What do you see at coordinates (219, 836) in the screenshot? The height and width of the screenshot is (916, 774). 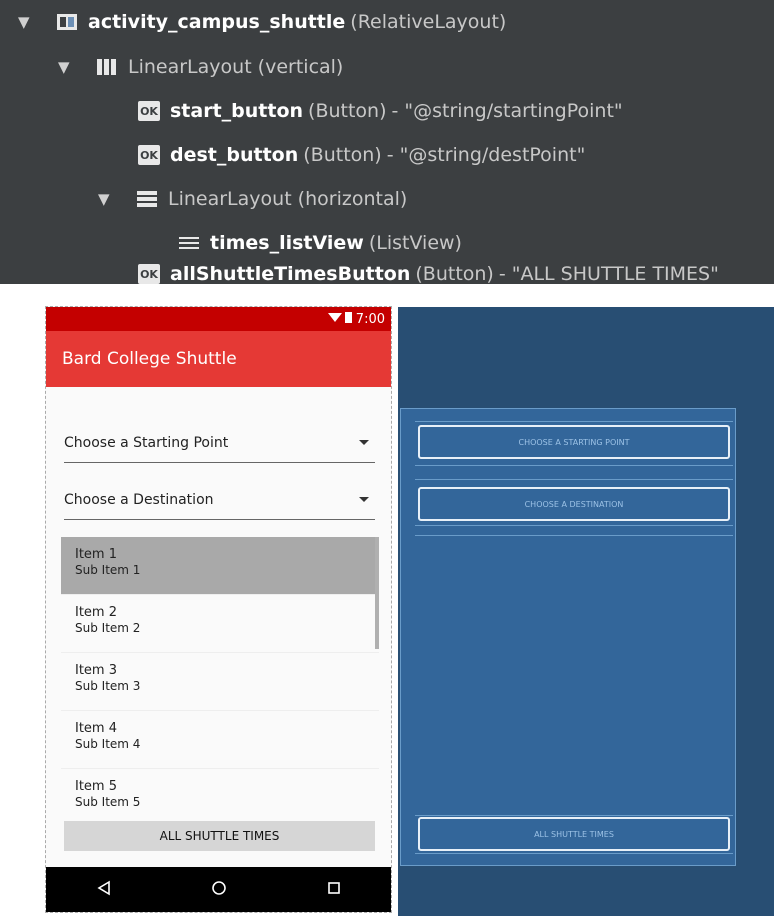 I see `all-shuttle-times-button: ALL SHUTTLE TIMES` at bounding box center [219, 836].